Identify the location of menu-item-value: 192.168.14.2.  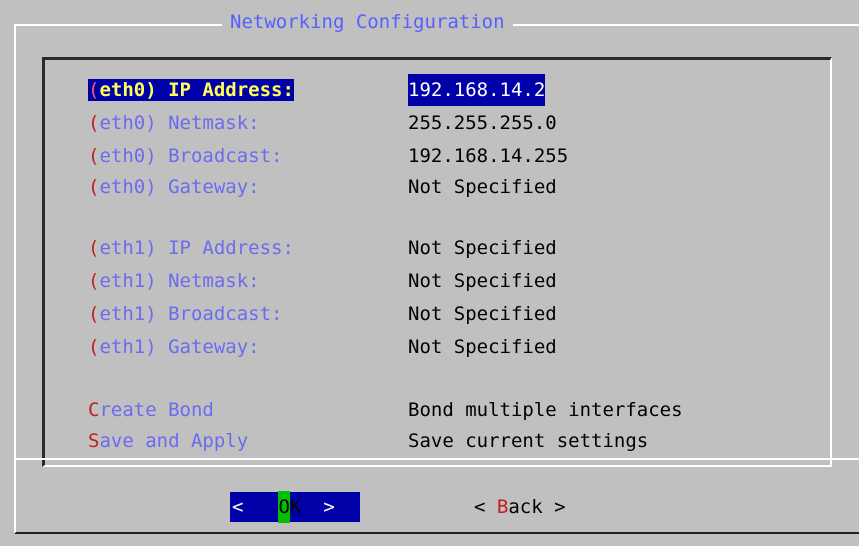
(477, 90).